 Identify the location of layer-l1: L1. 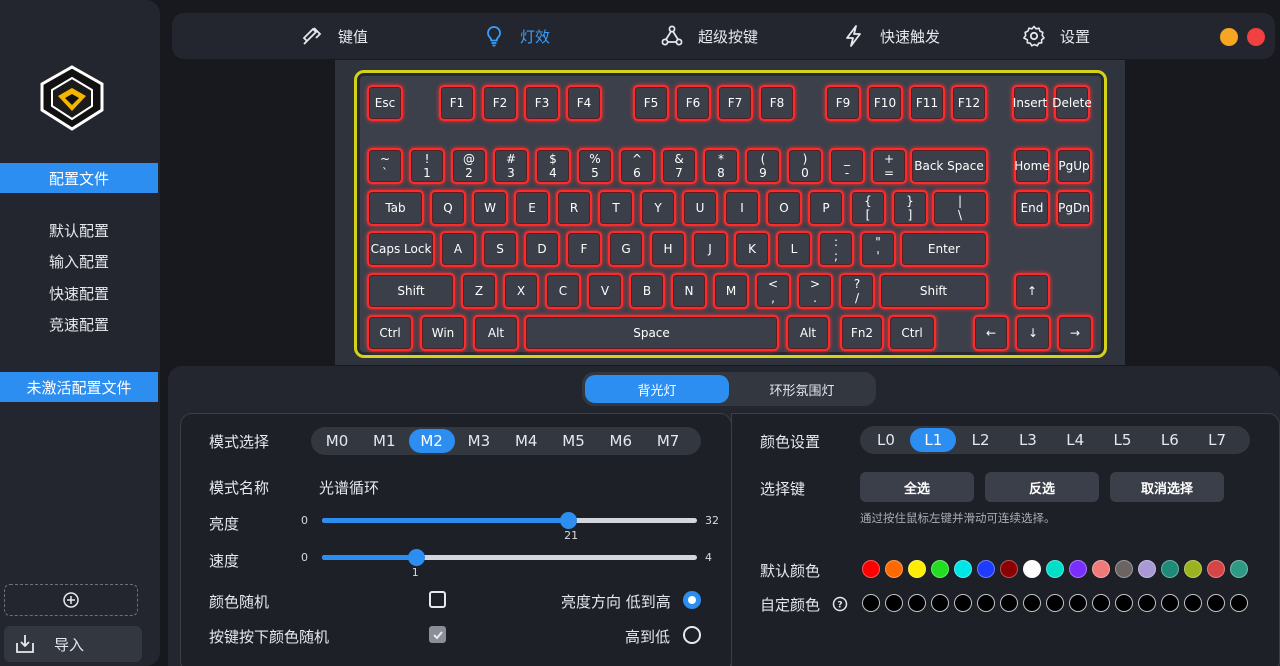
(933, 440).